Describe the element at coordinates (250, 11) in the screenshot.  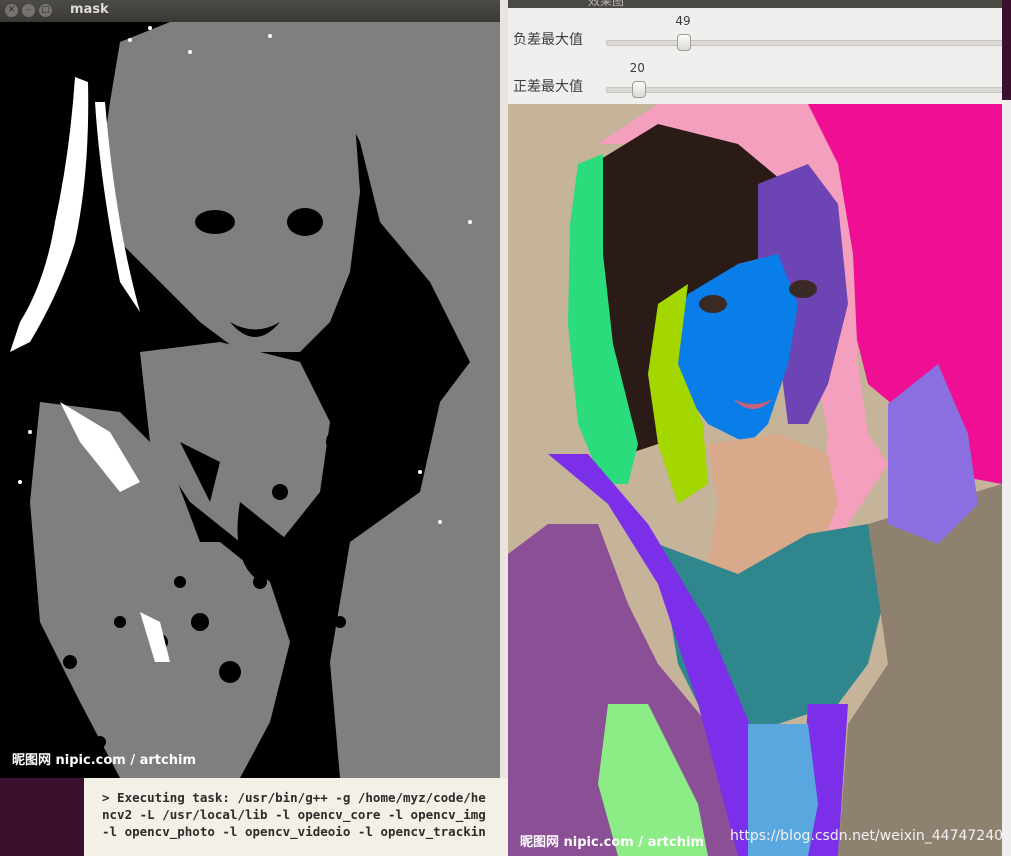
I see `mask-titlebar: ✕ – □ mask` at that location.